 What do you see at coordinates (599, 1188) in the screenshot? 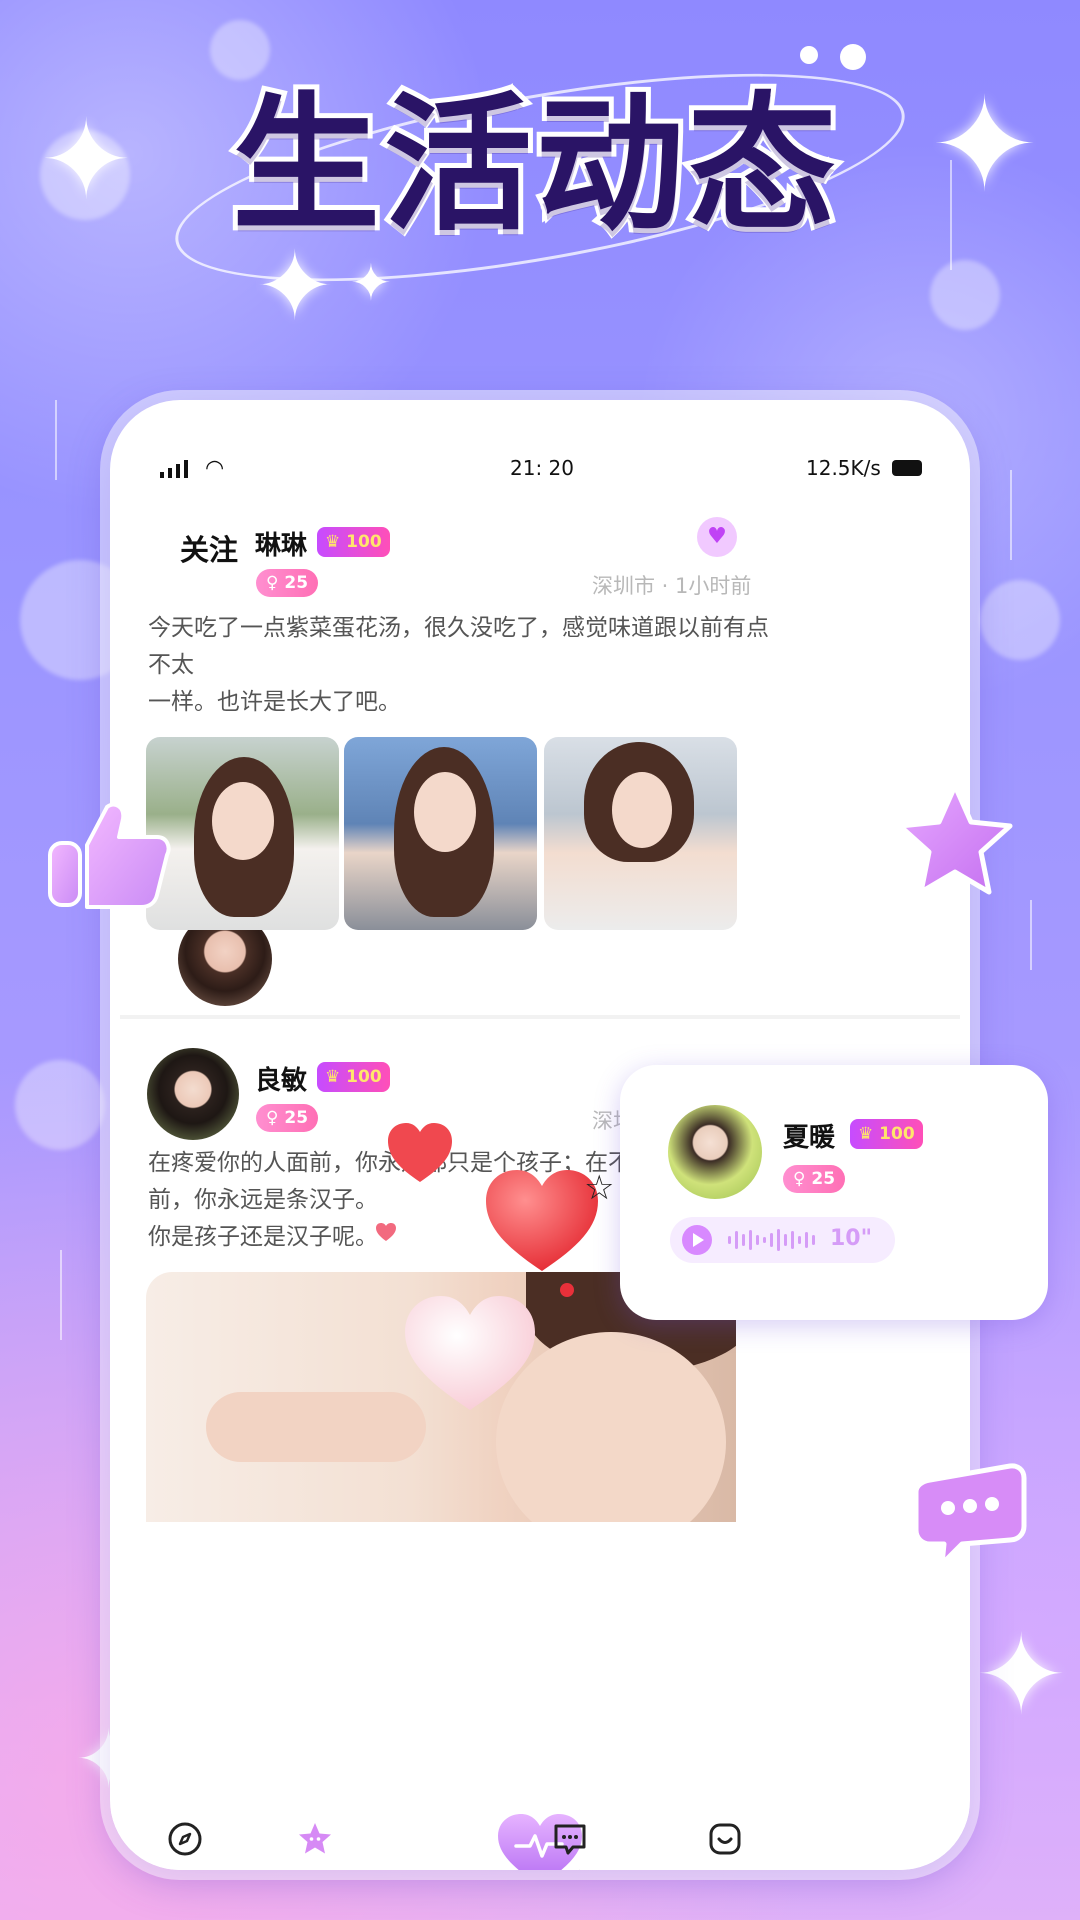
I see `star-outline-icon: ☆` at bounding box center [599, 1188].